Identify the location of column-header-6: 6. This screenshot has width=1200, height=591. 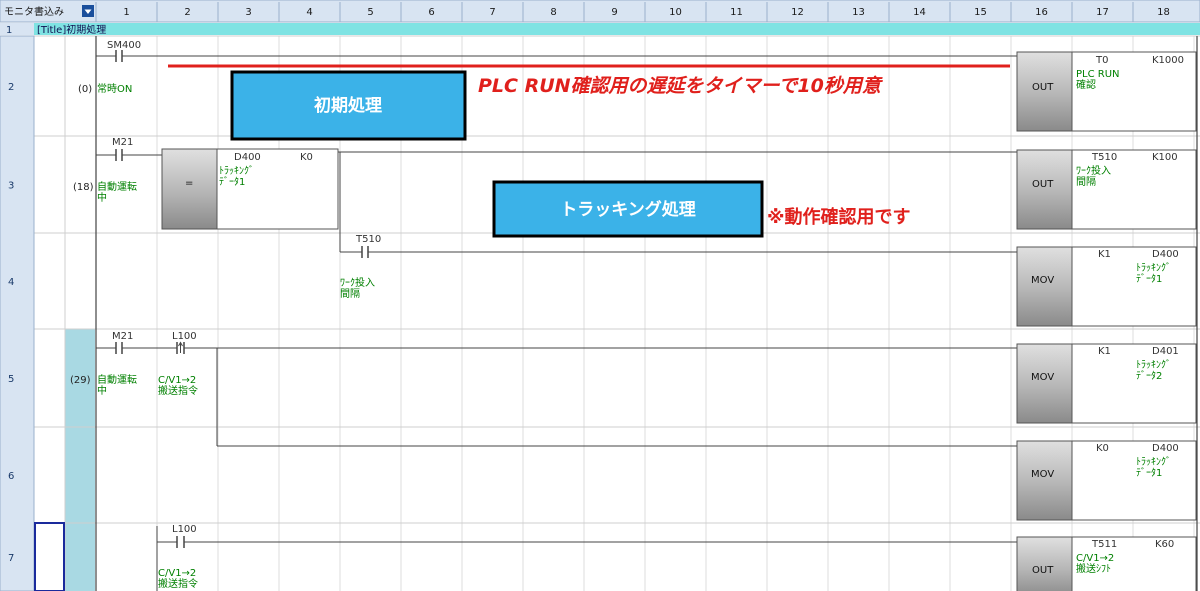
(431, 12).